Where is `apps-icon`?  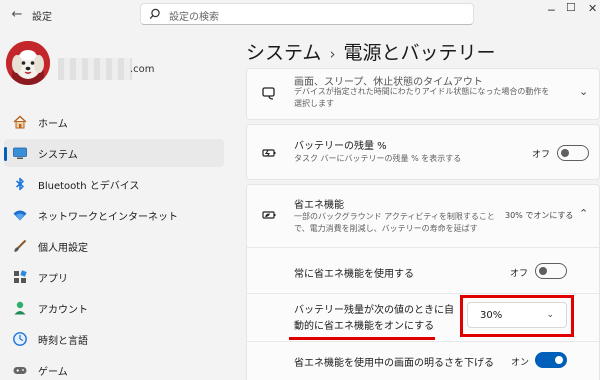
apps-icon is located at coordinates (20, 276).